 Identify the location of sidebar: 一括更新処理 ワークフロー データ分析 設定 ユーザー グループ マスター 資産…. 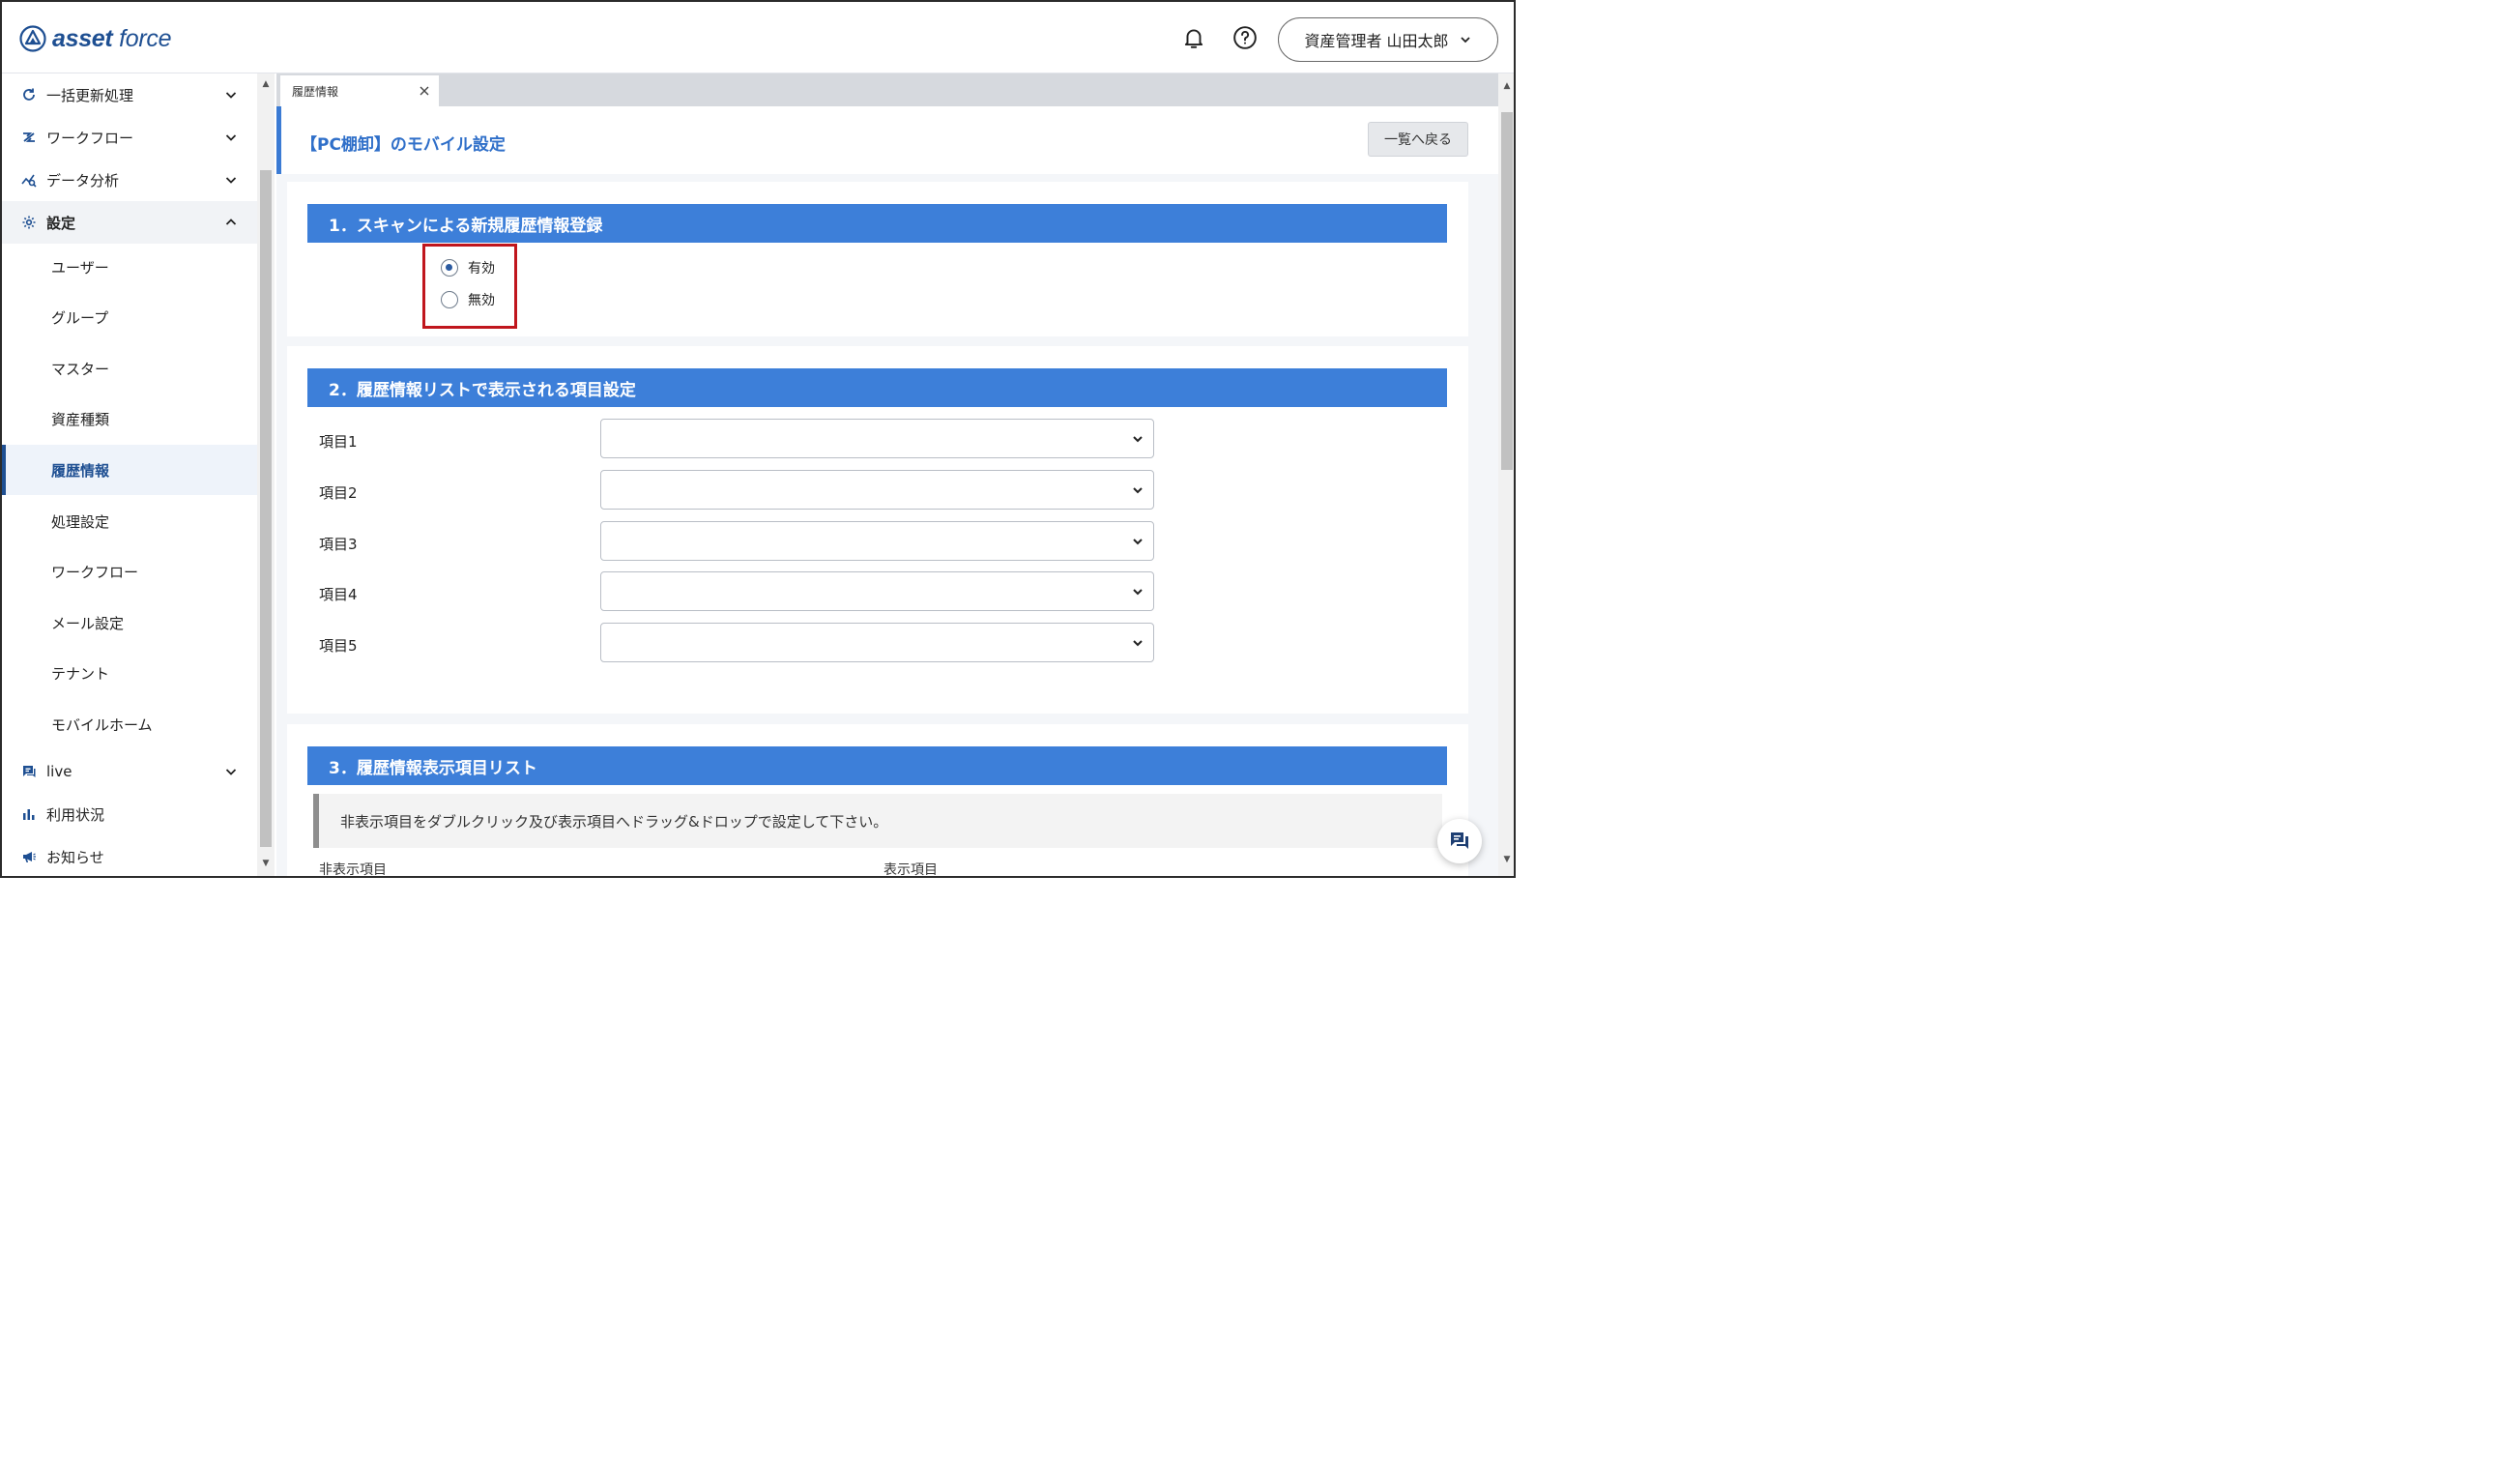
(130, 474).